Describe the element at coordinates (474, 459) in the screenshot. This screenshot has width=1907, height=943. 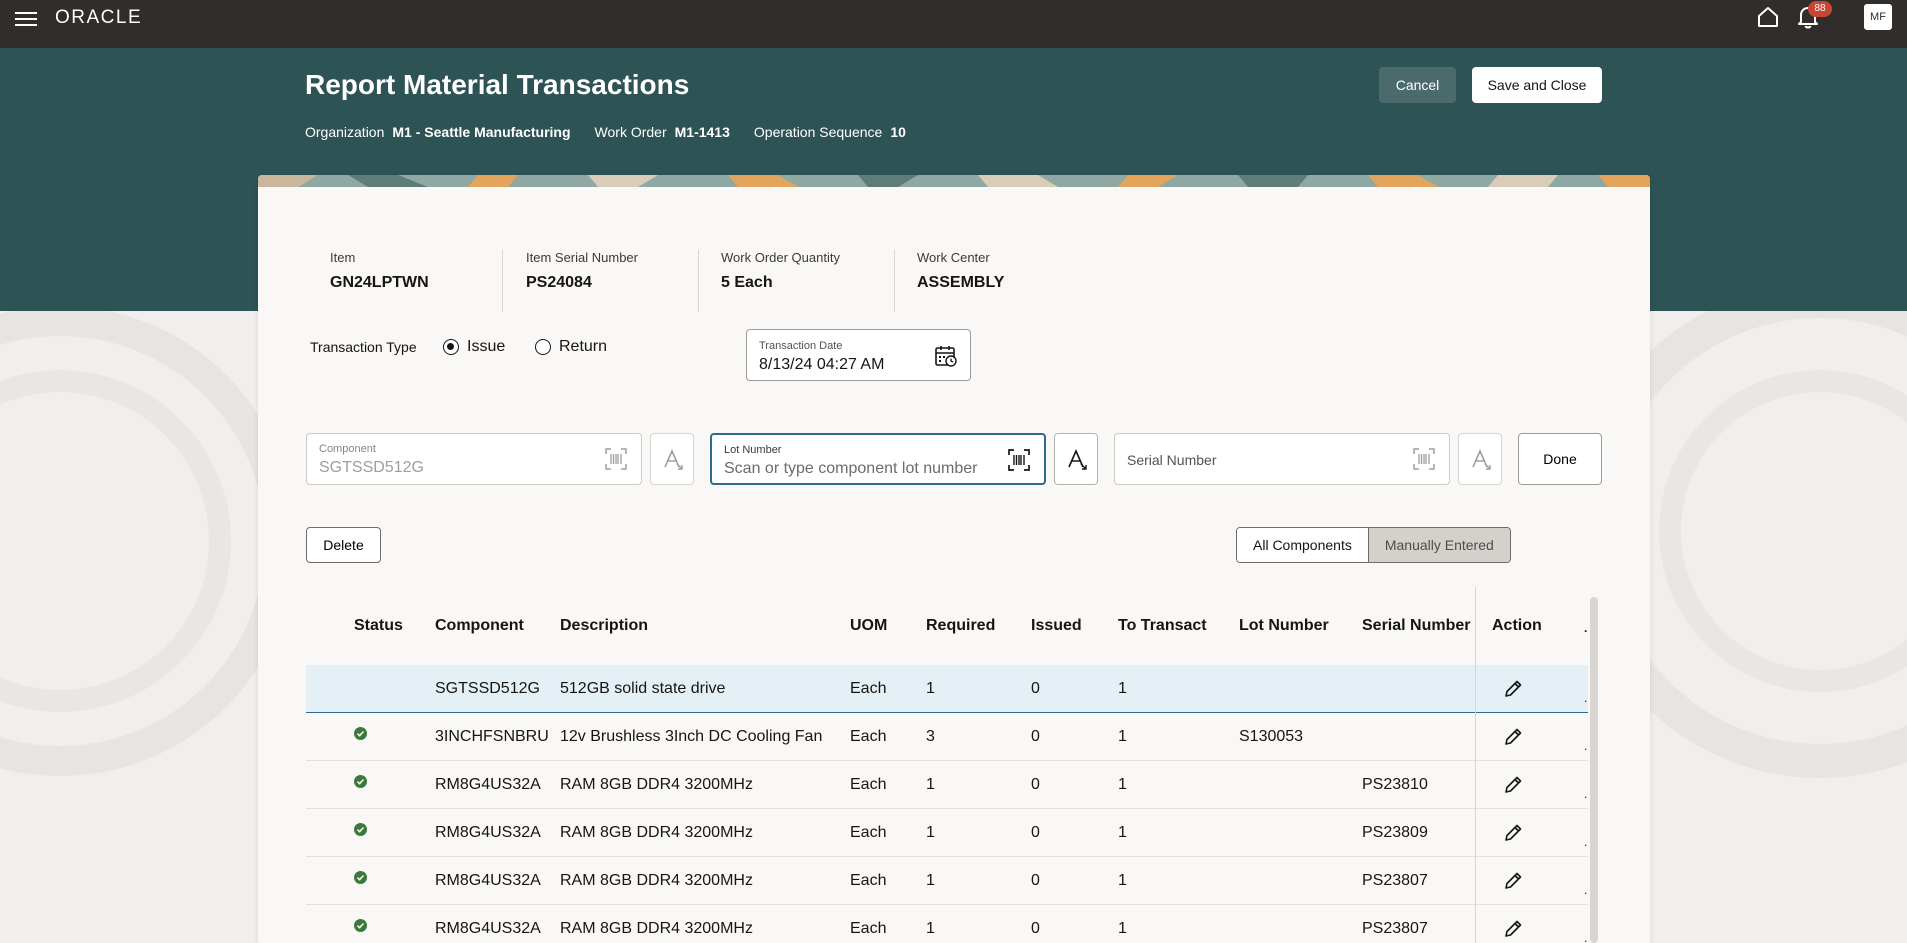
I see `component-field: Component SGTSSD512G` at that location.